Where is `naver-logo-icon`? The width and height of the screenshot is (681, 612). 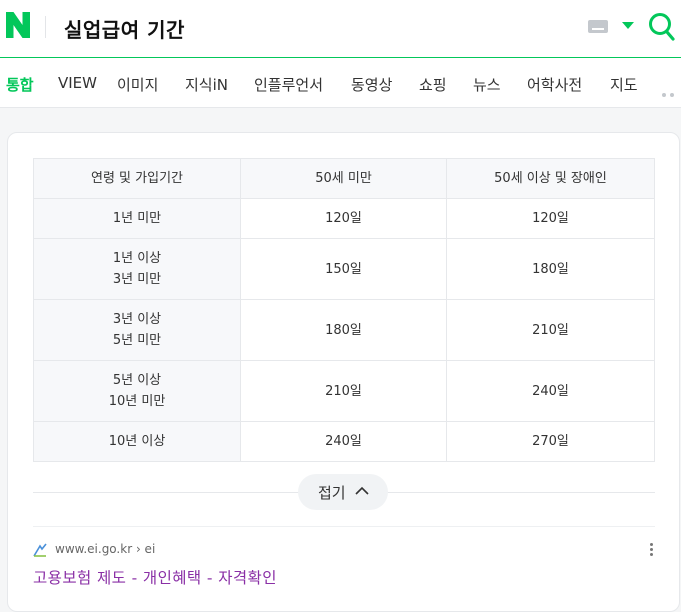 naver-logo-icon is located at coordinates (18, 25).